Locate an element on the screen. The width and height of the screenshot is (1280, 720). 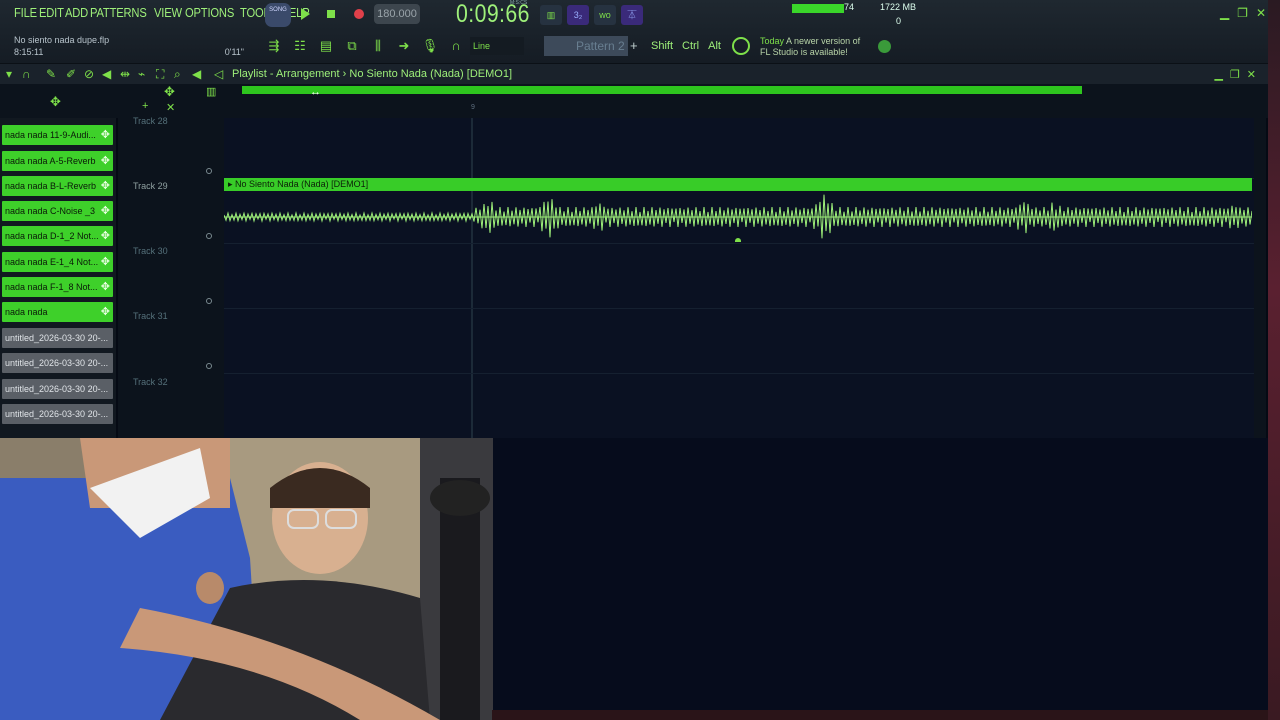
microphone-icon: 🎙 is located at coordinates (430, 46).